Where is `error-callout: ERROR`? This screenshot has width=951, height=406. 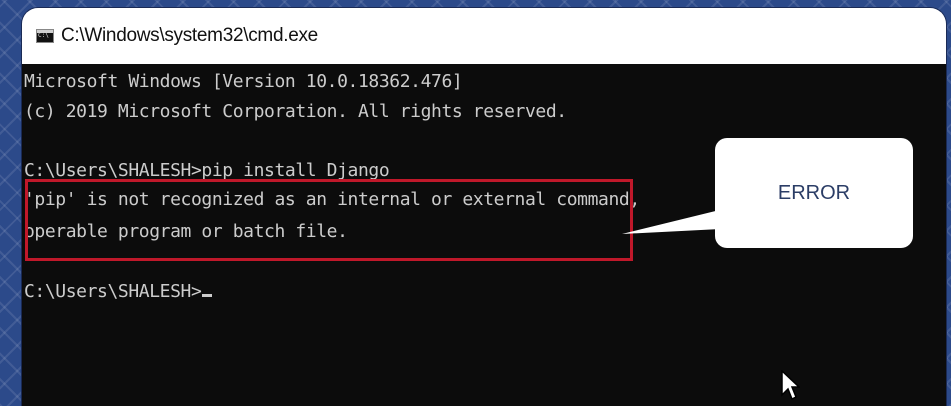
error-callout: ERROR is located at coordinates (814, 193).